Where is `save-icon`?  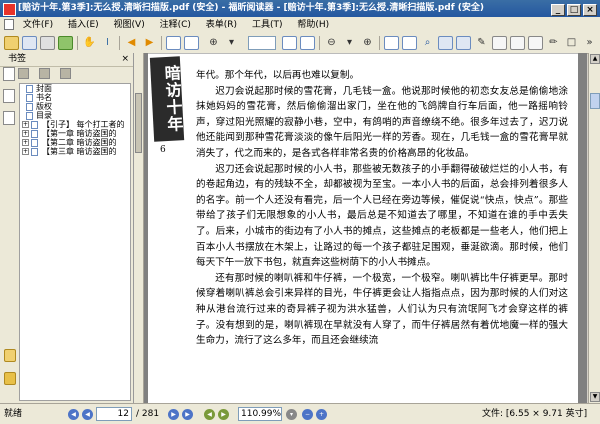
save-icon is located at coordinates (29, 43).